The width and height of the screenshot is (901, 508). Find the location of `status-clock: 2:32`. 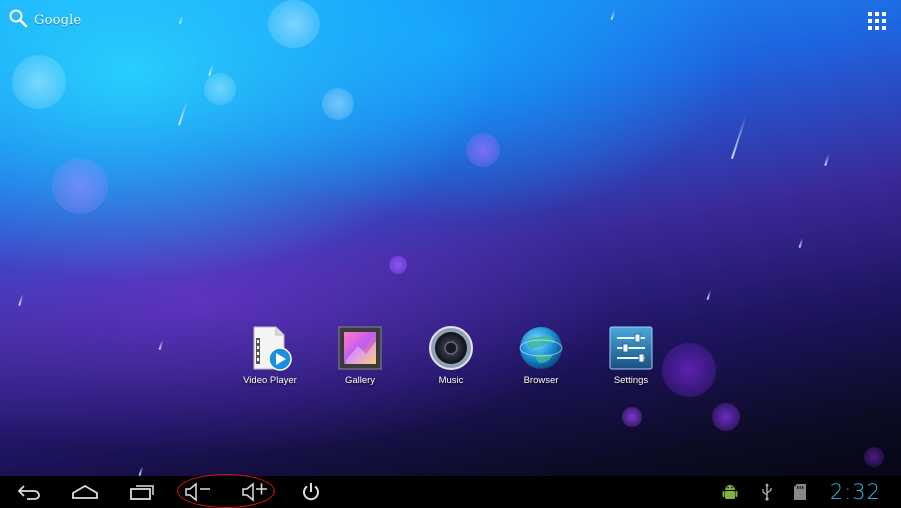

status-clock: 2:32 is located at coordinates (855, 492).